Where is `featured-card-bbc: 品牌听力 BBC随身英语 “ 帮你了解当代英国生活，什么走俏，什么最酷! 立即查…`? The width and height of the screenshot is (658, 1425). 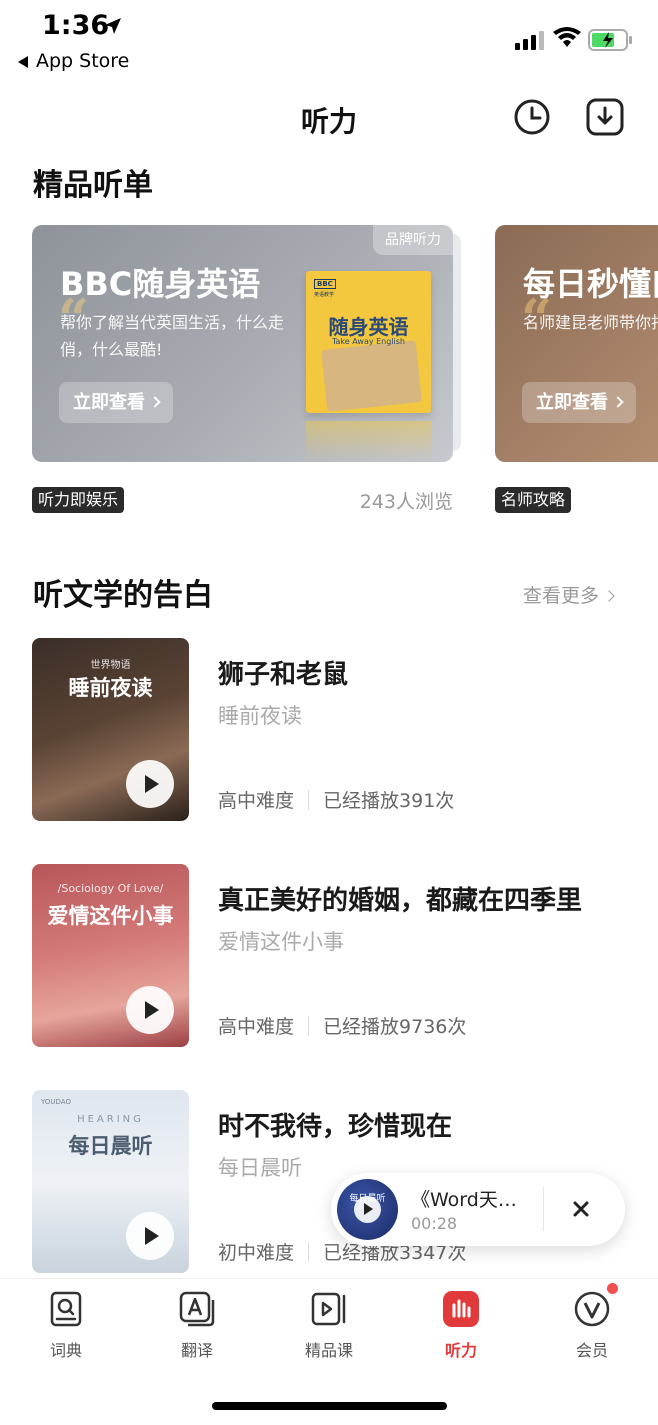 featured-card-bbc: 品牌听力 BBC随身英语 “ 帮你了解当代英国生活，什么走俏，什么最酷! 立即查… is located at coordinates (242, 343).